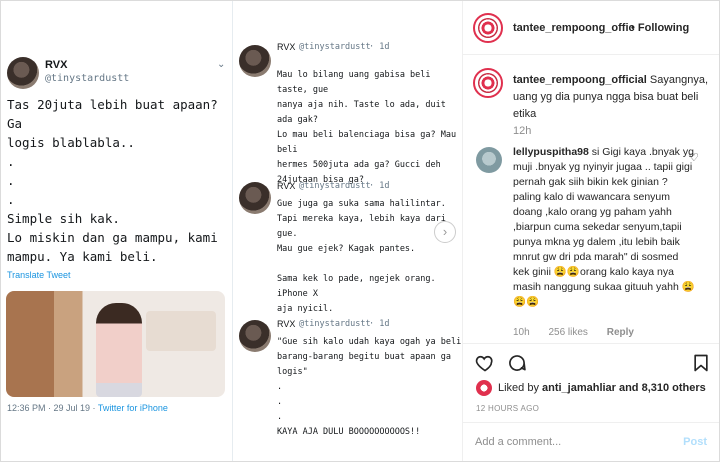 This screenshot has width=720, height=462. What do you see at coordinates (508, 408) in the screenshot?
I see `post-timestamp: 12 HOURS AGO` at bounding box center [508, 408].